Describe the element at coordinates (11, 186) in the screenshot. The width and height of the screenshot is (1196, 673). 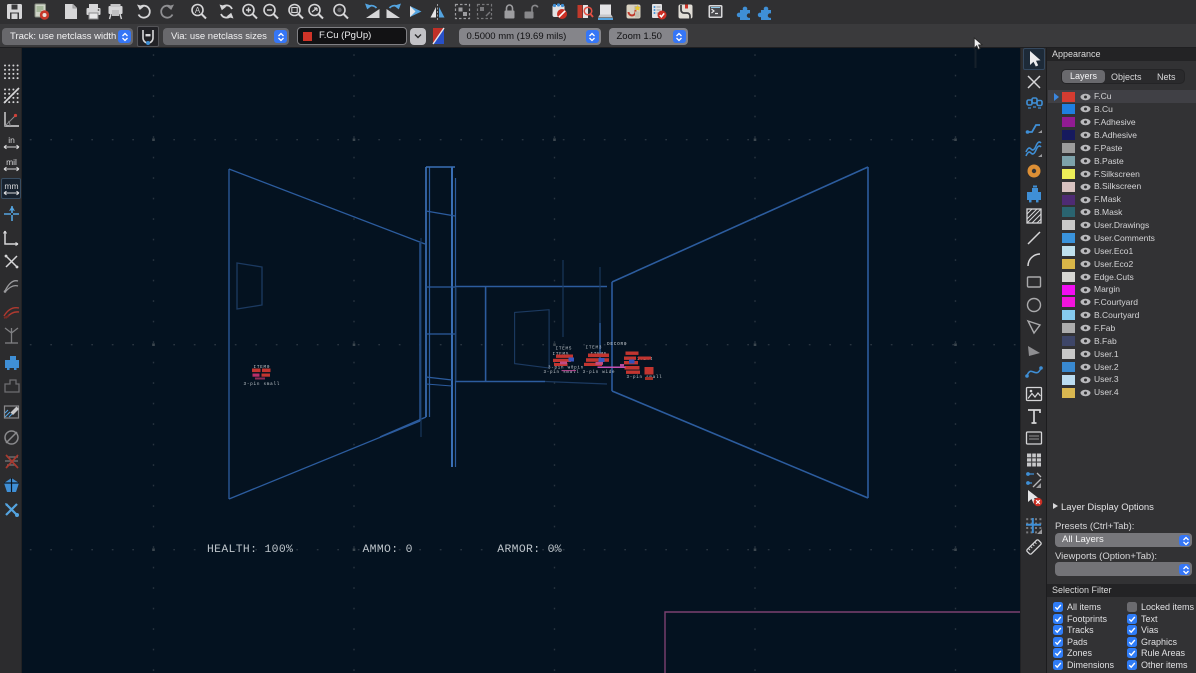
I see `svg-text: mm` at that location.